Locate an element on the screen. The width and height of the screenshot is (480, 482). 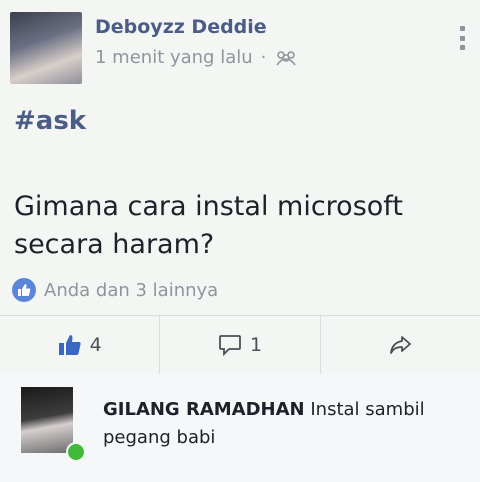
online-status-icon is located at coordinates (76, 452).